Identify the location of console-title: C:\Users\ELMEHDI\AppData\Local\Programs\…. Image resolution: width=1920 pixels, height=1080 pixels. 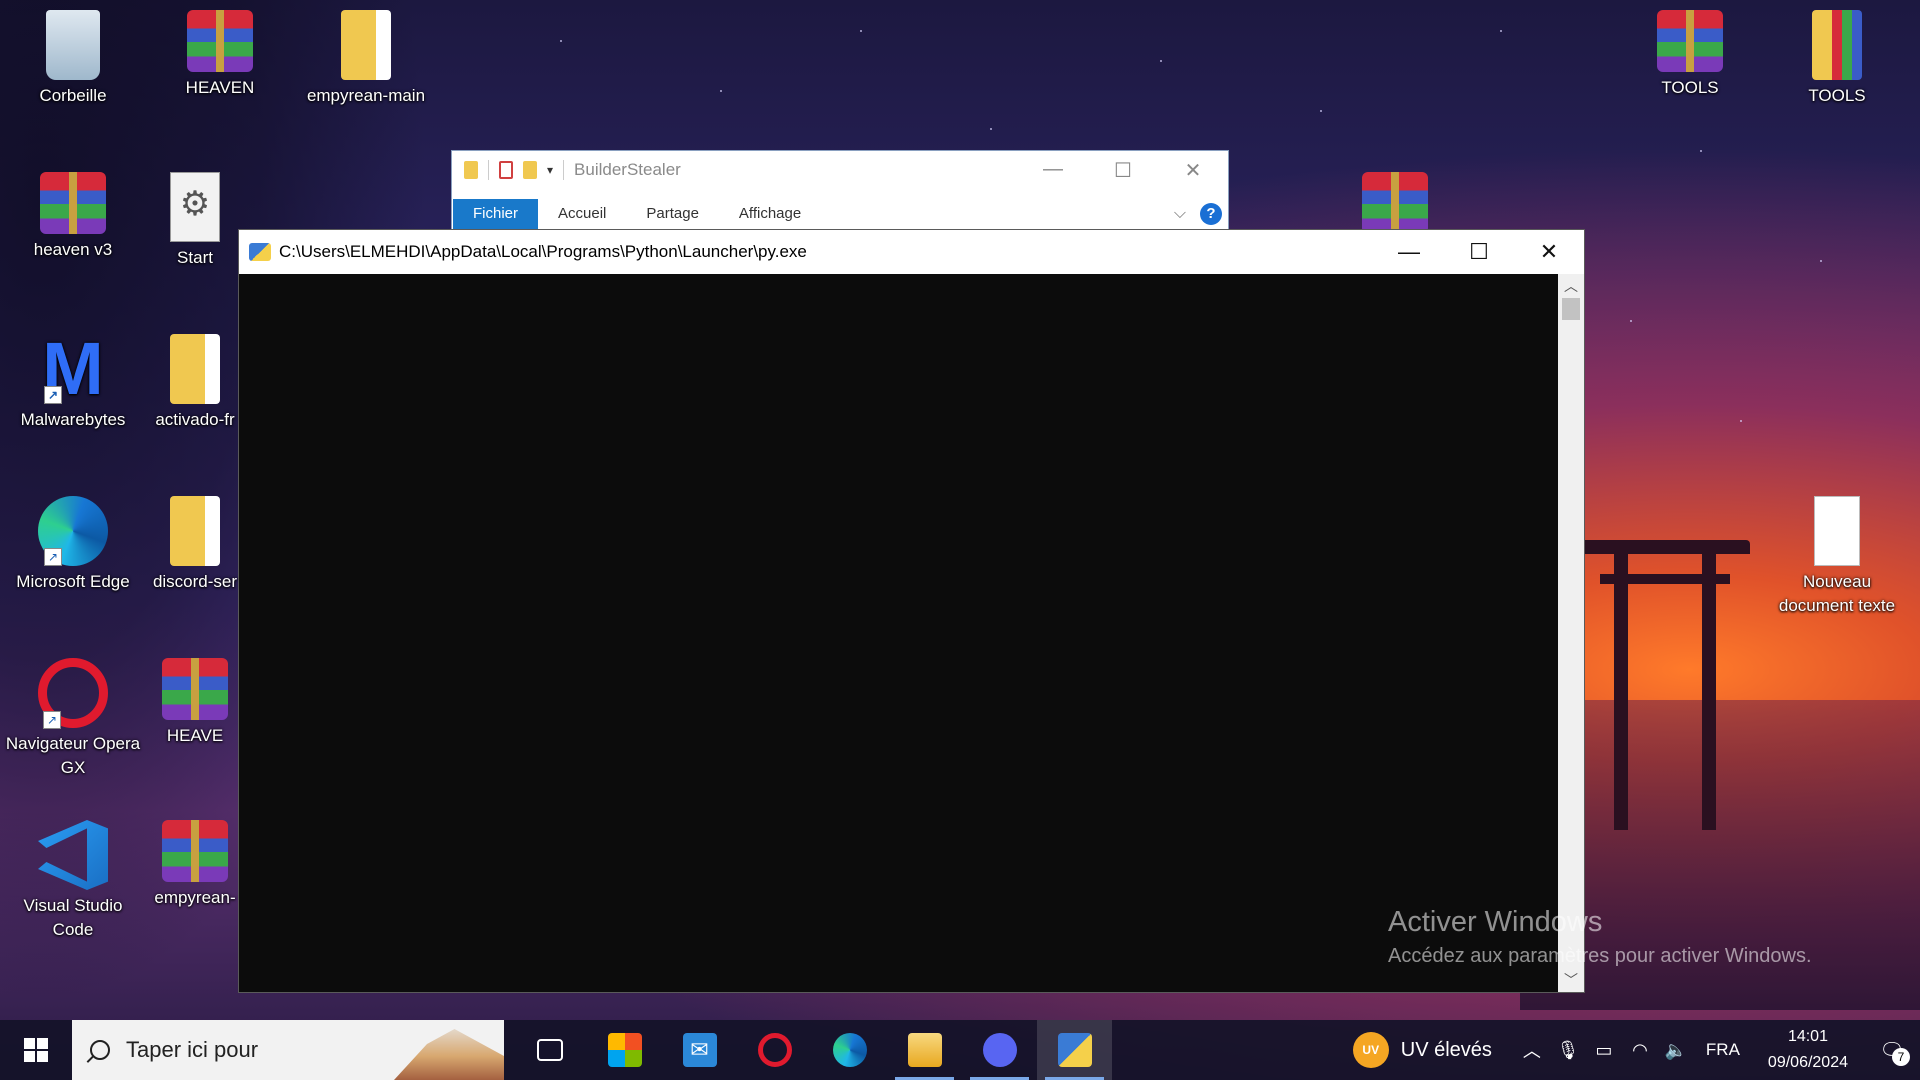
(543, 251).